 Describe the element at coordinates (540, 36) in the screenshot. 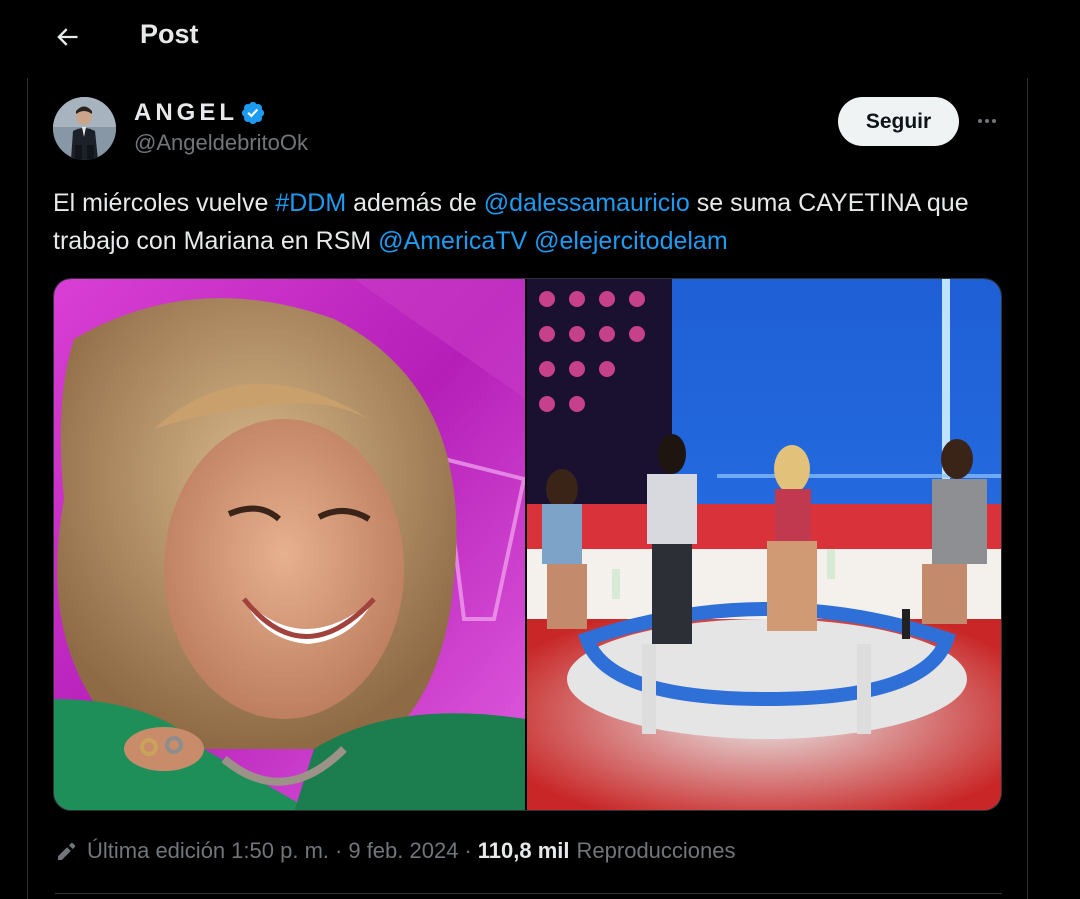

I see `top-bar: Post` at that location.